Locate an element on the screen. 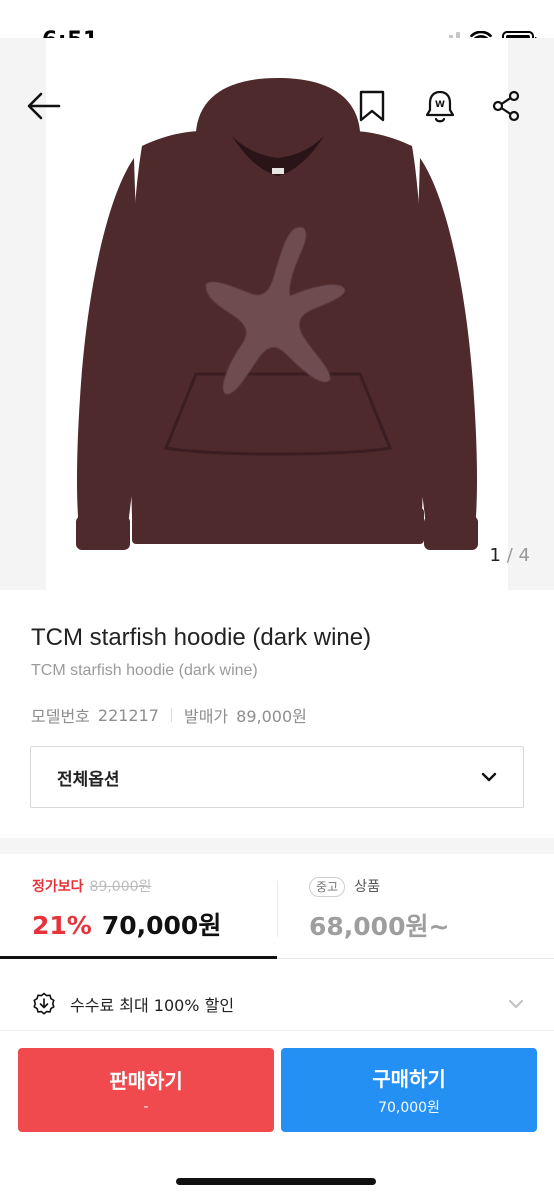  product-meta: 모델번호 221217 발매가 89,000원 is located at coordinates (169, 715).